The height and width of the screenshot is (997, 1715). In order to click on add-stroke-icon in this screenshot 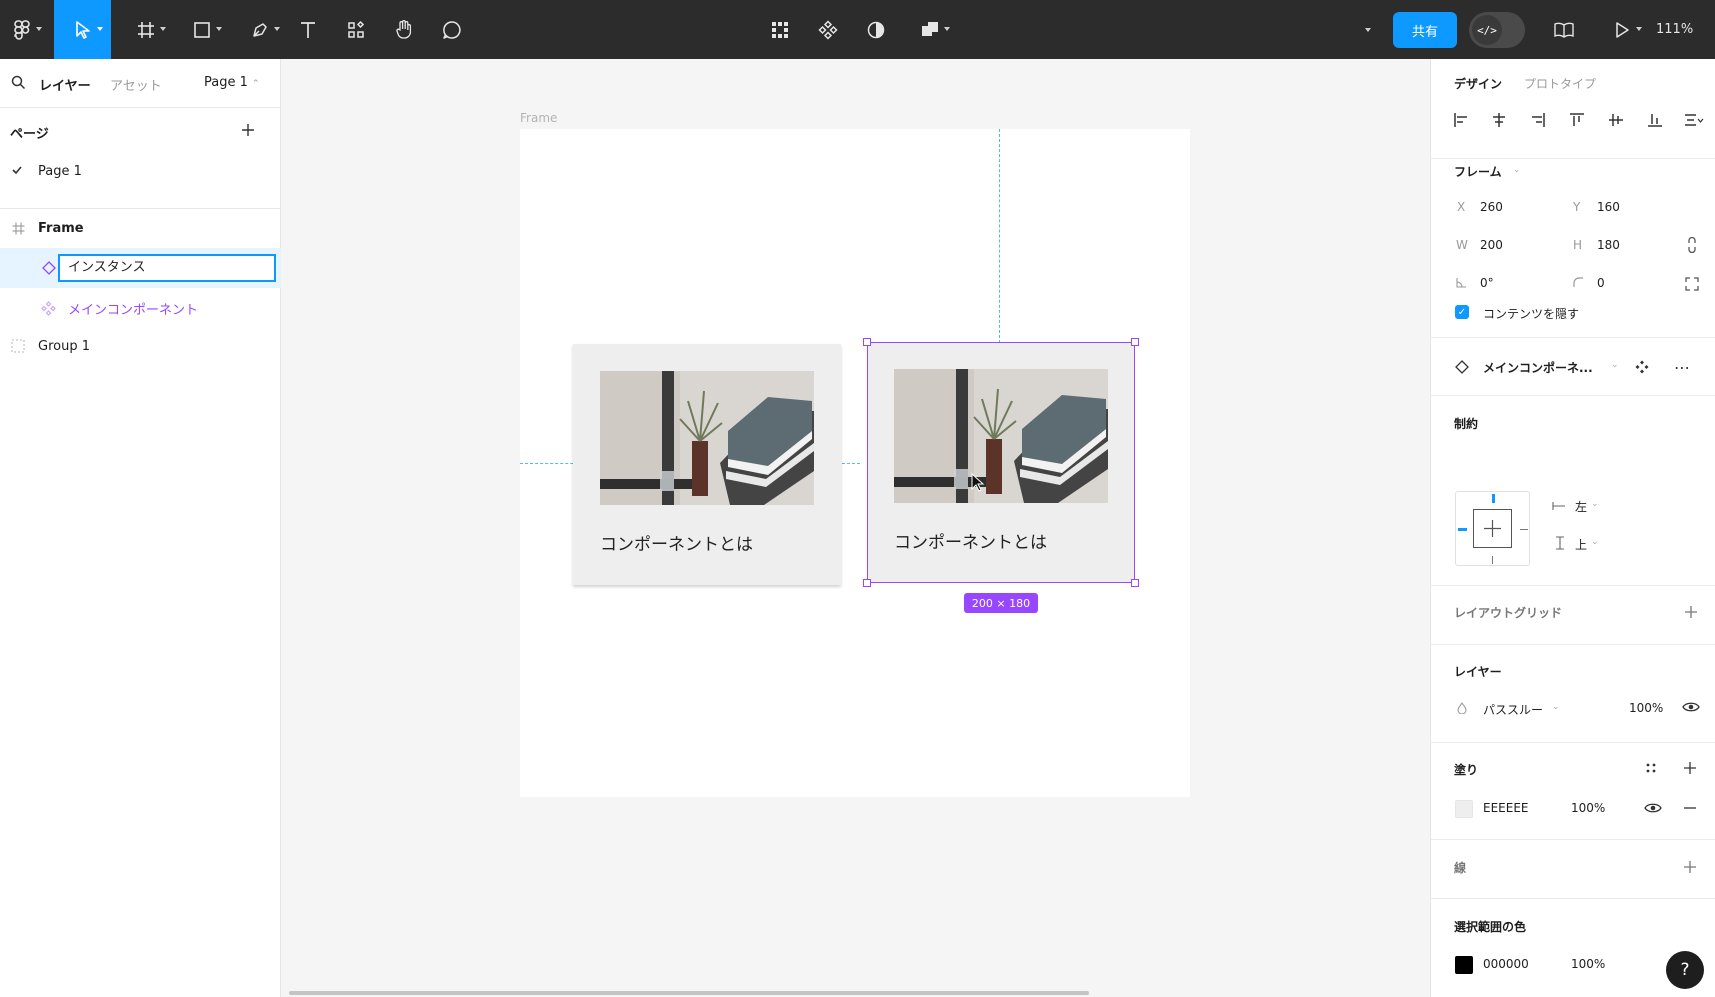, I will do `click(1690, 867)`.